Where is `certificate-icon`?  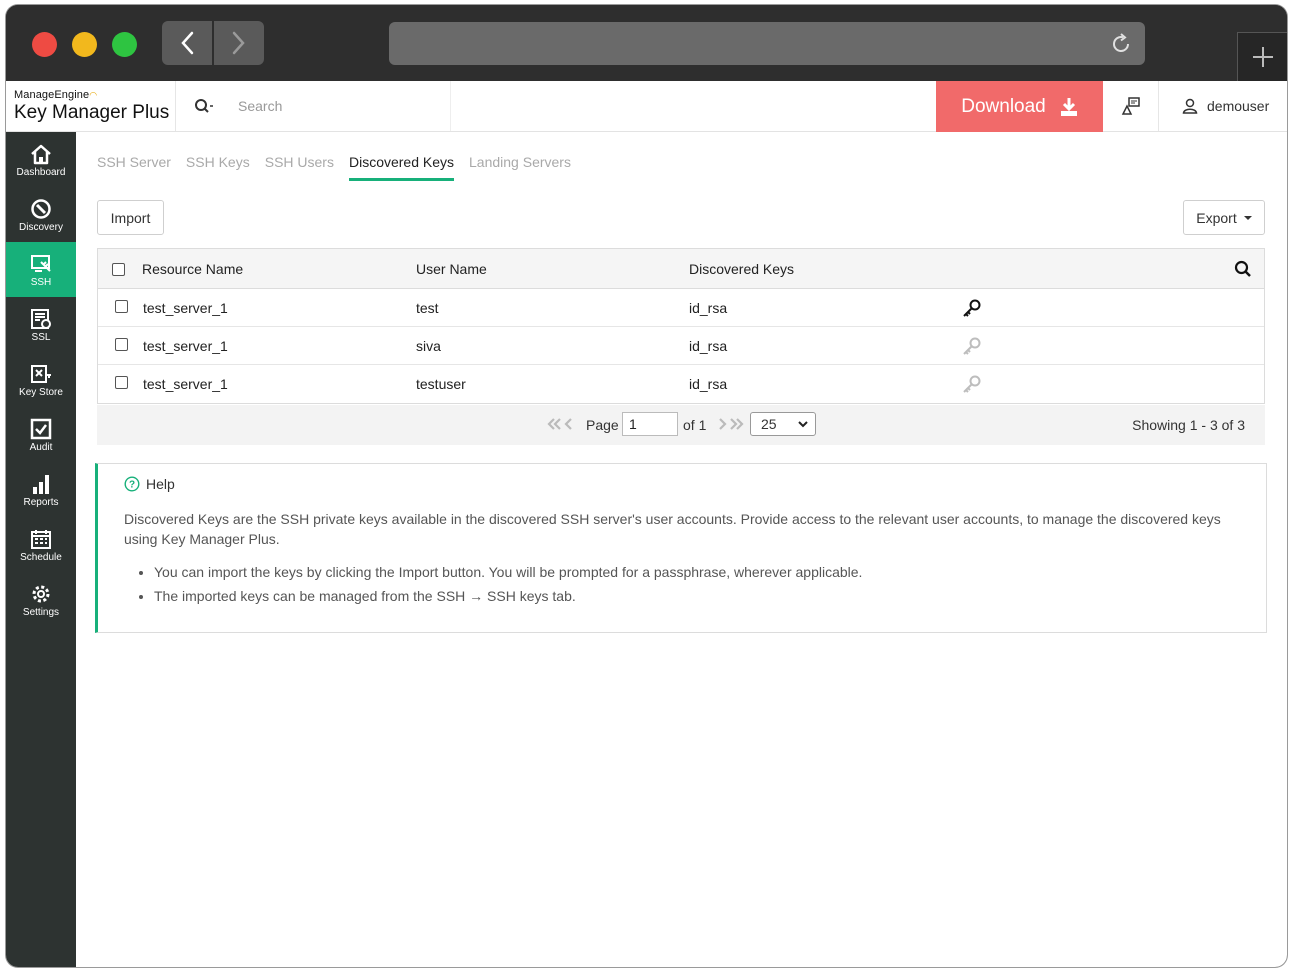 certificate-icon is located at coordinates (41, 319).